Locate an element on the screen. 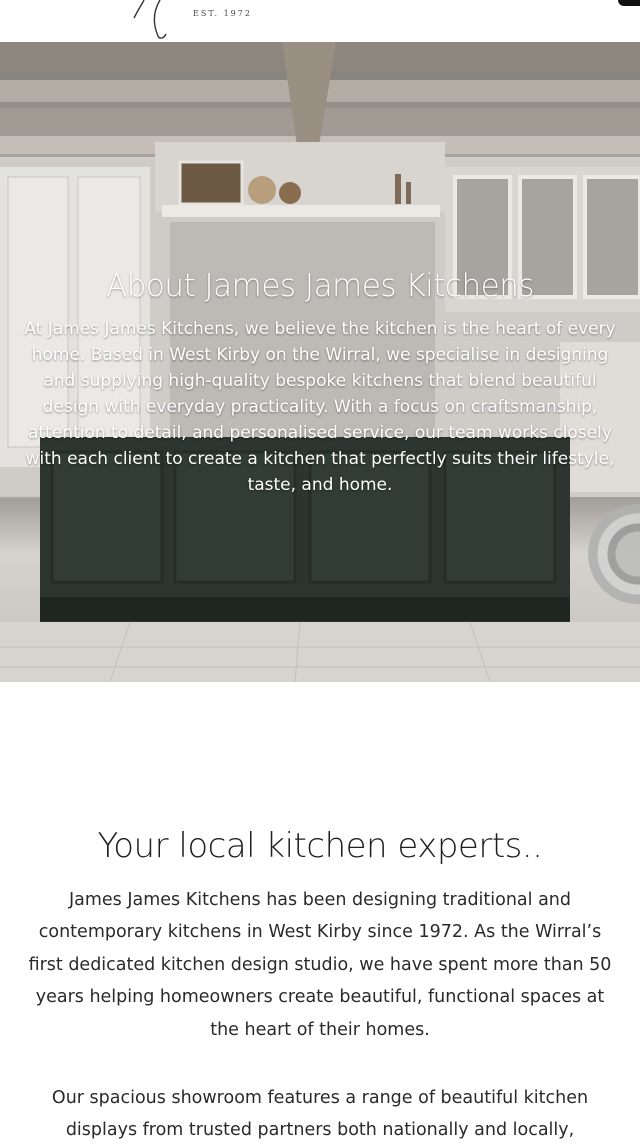 Image resolution: width=640 pixels, height=1147 pixels. logo-monogram-icon is located at coordinates (150, 20).